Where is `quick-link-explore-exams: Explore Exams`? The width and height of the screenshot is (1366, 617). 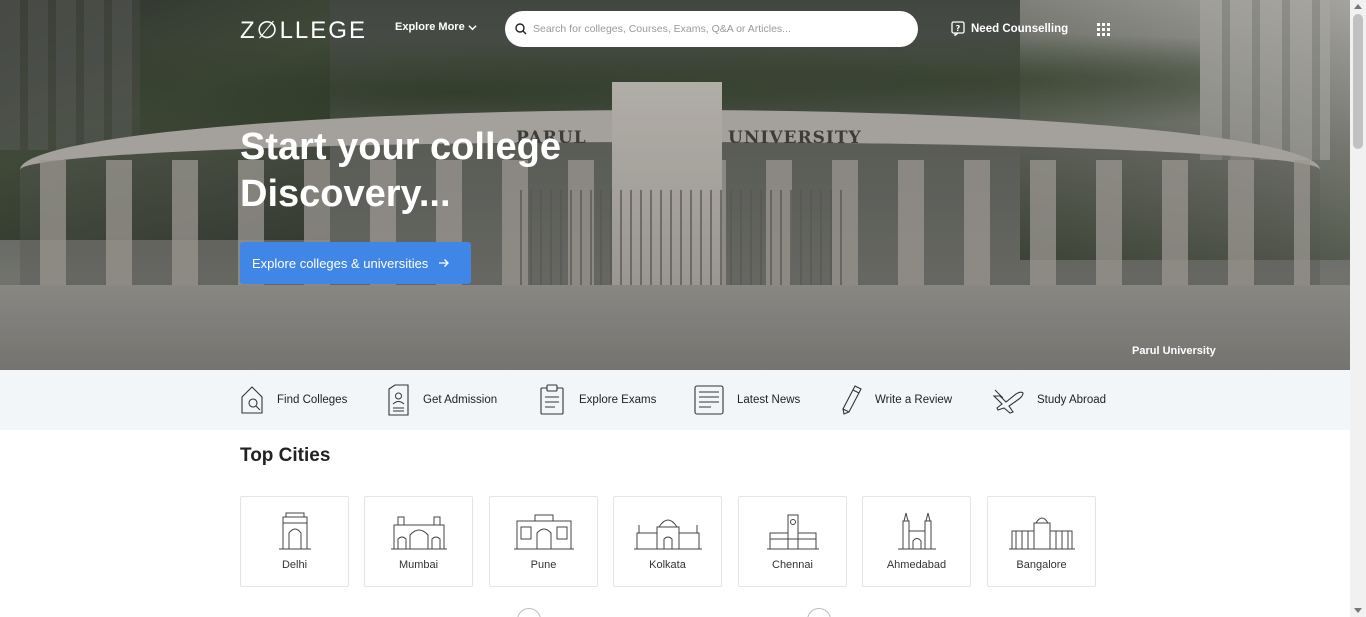 quick-link-explore-exams: Explore Exams is located at coordinates (597, 400).